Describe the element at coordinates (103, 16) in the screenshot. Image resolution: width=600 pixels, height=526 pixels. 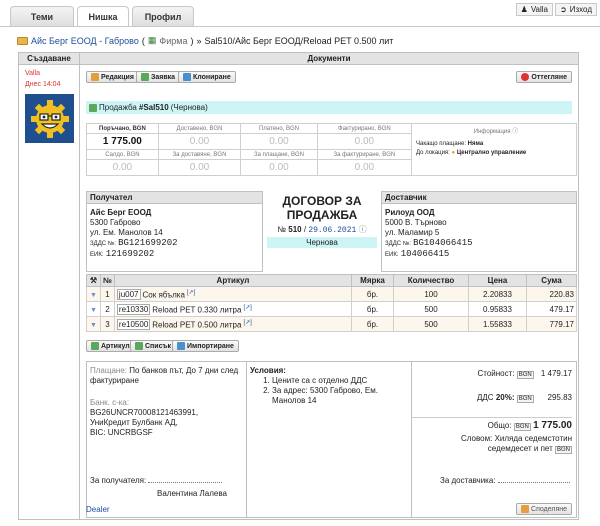
I see `tab-thread: Нишка` at that location.